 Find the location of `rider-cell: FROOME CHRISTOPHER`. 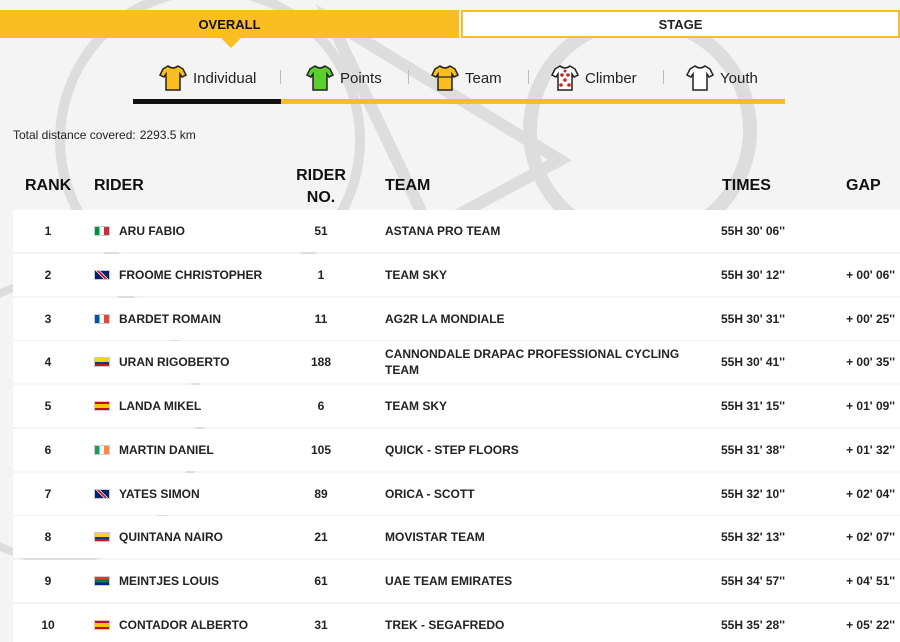

rider-cell: FROOME CHRISTOPHER is located at coordinates (189, 275).